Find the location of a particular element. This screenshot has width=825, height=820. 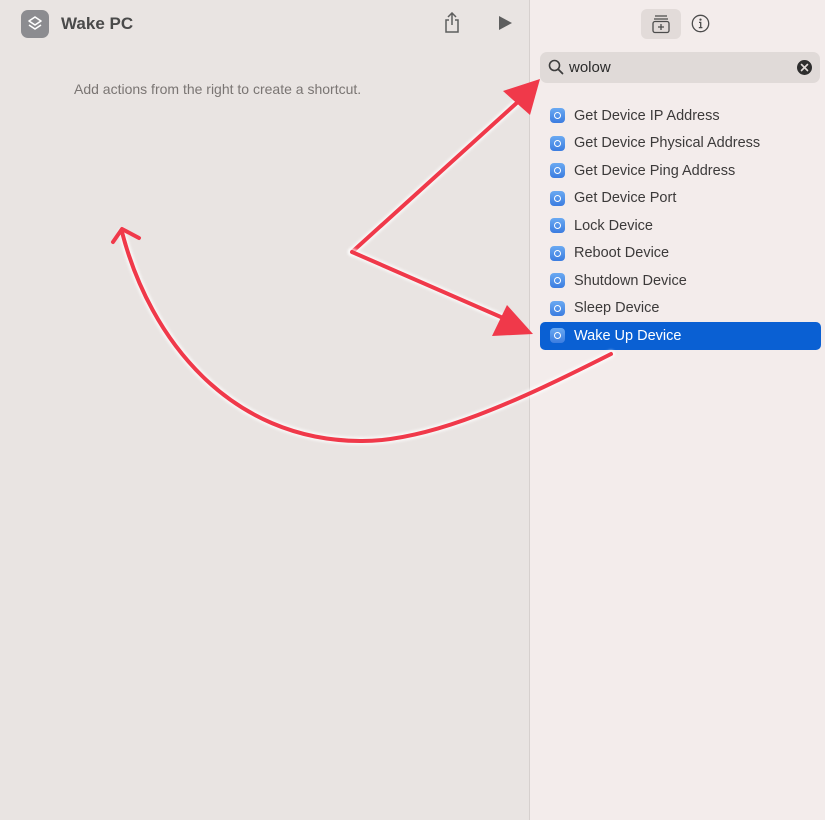

result-shutdown-device: Shutdown Device is located at coordinates (680, 281).